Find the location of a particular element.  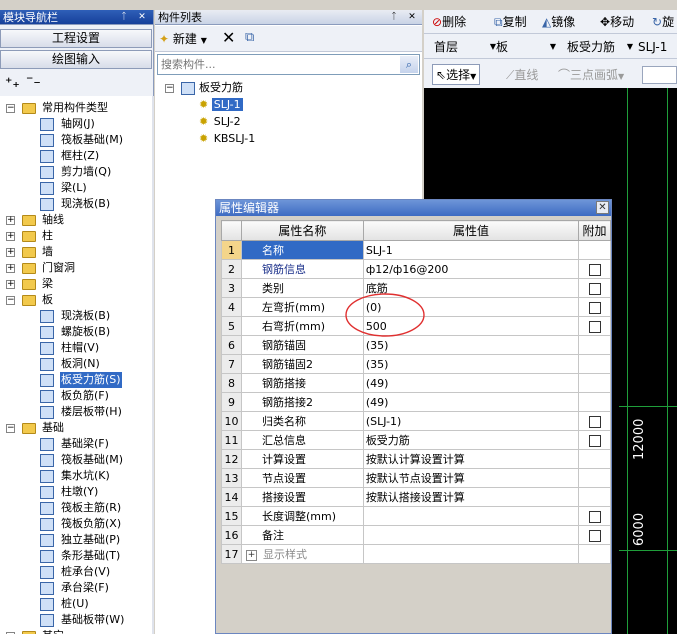

property-extra-cell is located at coordinates (594, 383).